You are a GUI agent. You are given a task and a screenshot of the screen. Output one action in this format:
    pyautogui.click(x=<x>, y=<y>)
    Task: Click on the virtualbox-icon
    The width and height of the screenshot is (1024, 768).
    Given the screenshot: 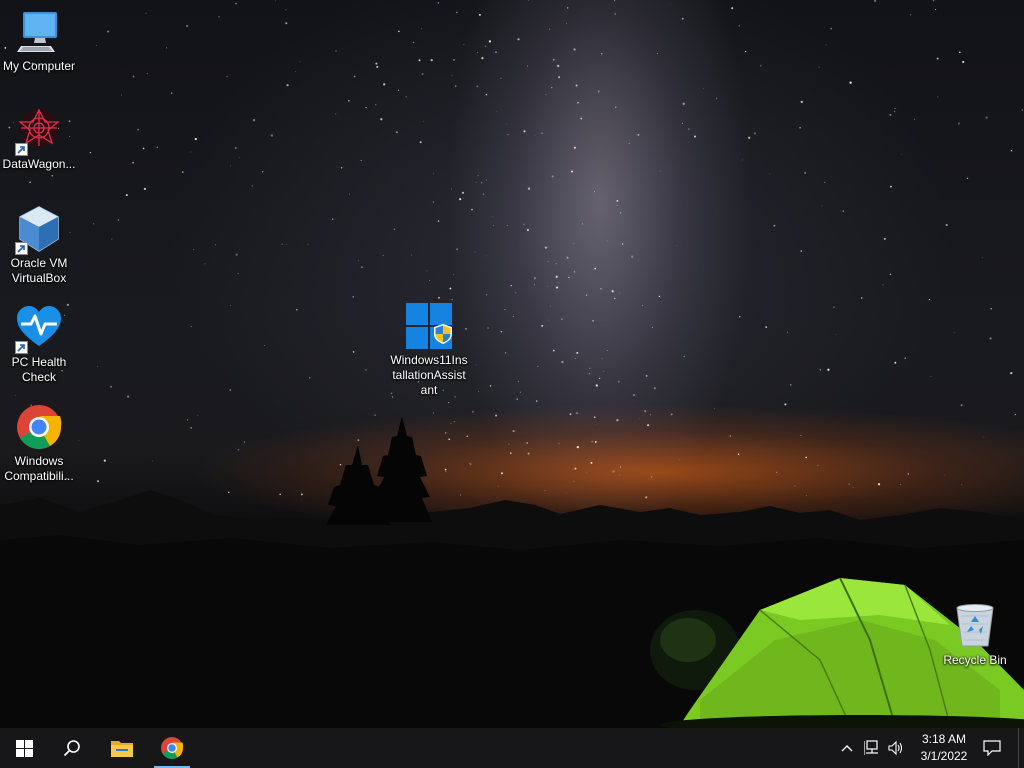 What is the action you would take?
    pyautogui.click(x=39, y=230)
    